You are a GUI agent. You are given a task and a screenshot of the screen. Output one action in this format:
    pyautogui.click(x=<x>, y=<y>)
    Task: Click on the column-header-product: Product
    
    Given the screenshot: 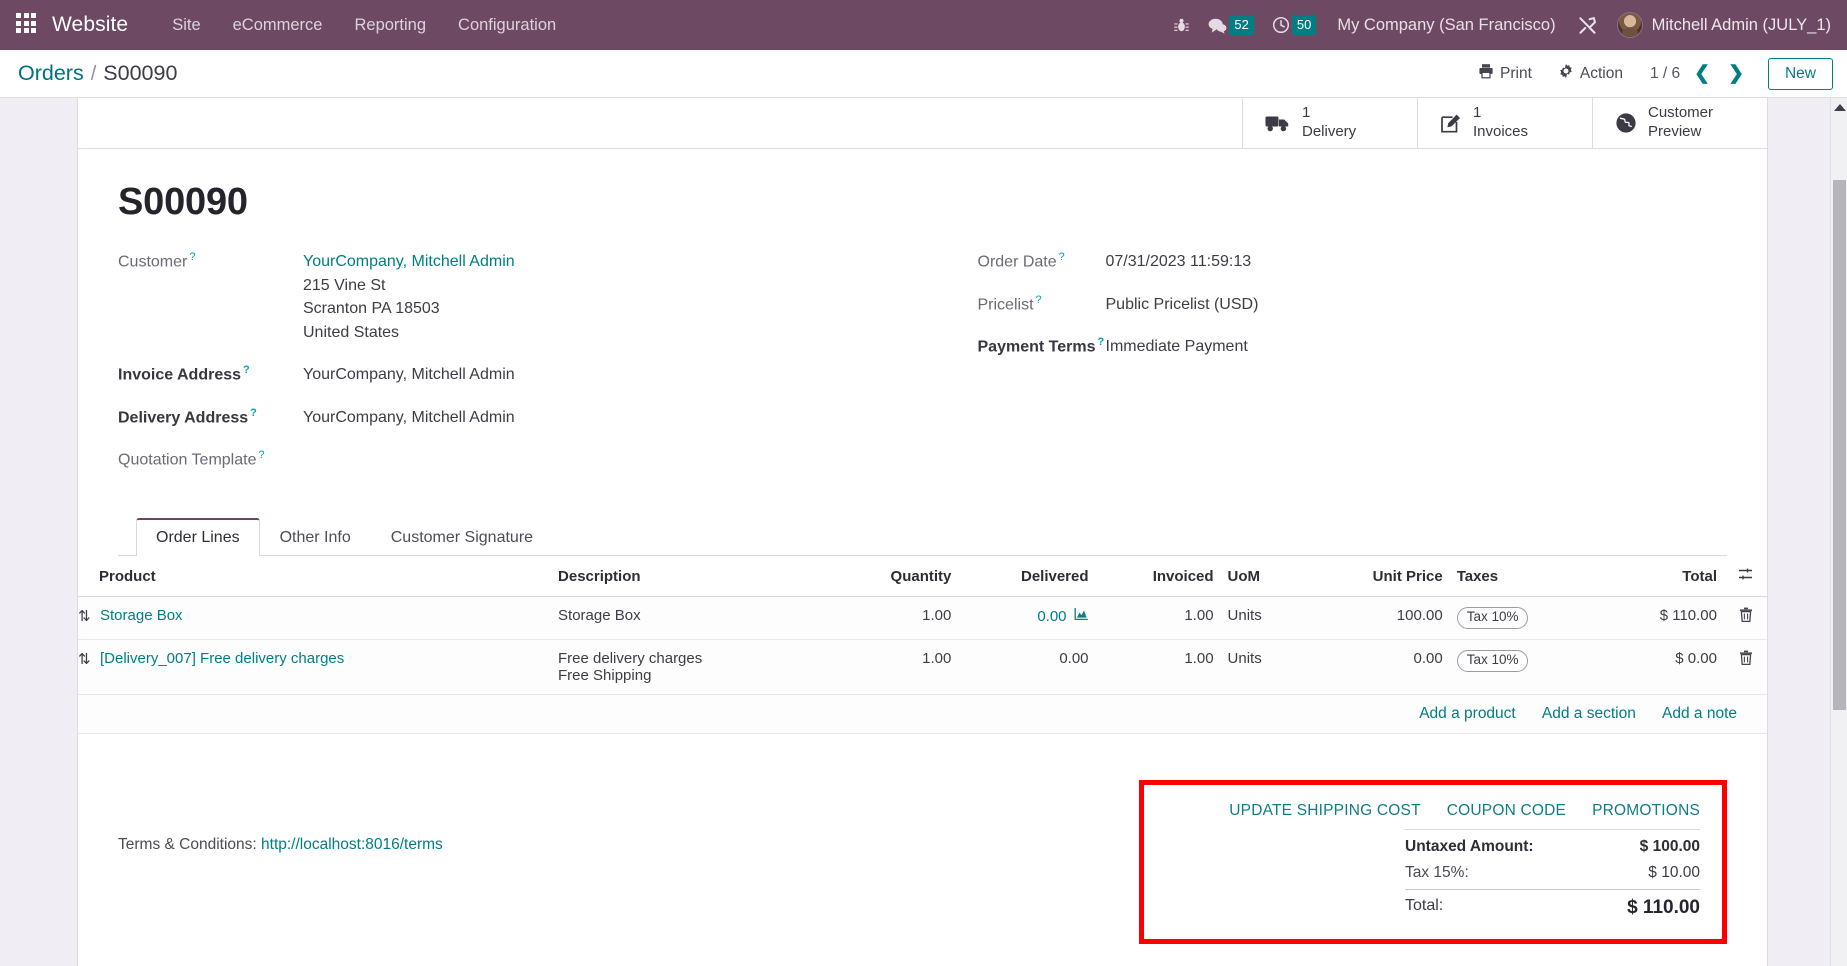 What is the action you would take?
    pyautogui.click(x=318, y=577)
    